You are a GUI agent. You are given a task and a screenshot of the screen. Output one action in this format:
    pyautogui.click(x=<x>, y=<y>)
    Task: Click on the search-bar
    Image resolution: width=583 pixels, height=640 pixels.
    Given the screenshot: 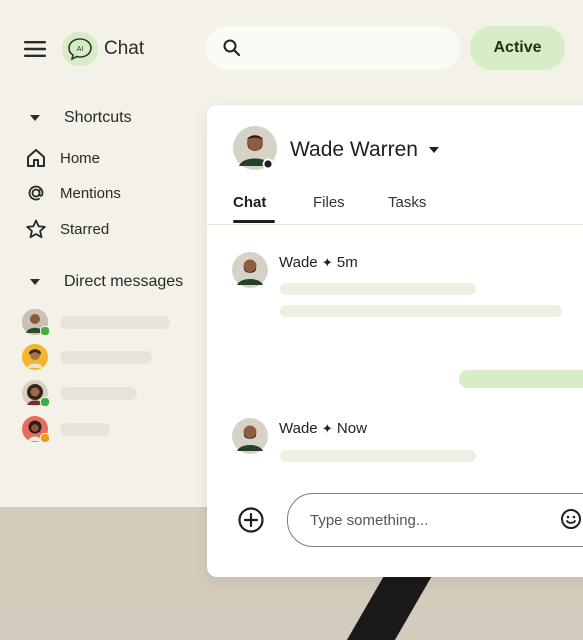 What is the action you would take?
    pyautogui.click(x=333, y=48)
    